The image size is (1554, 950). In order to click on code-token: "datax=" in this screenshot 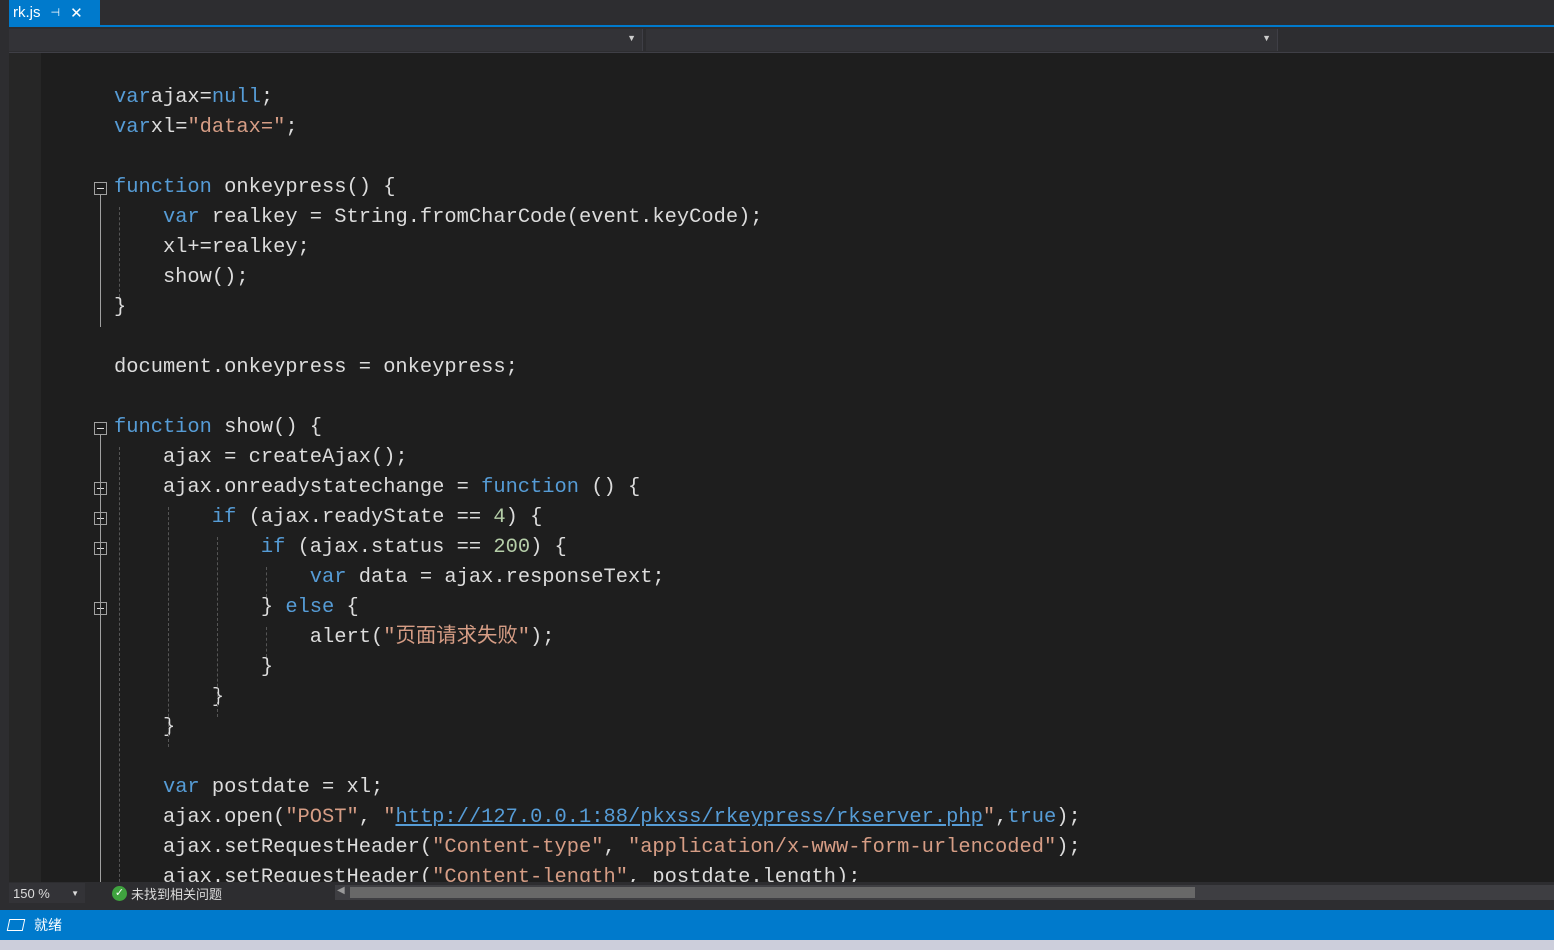, I will do `click(236, 127)`.